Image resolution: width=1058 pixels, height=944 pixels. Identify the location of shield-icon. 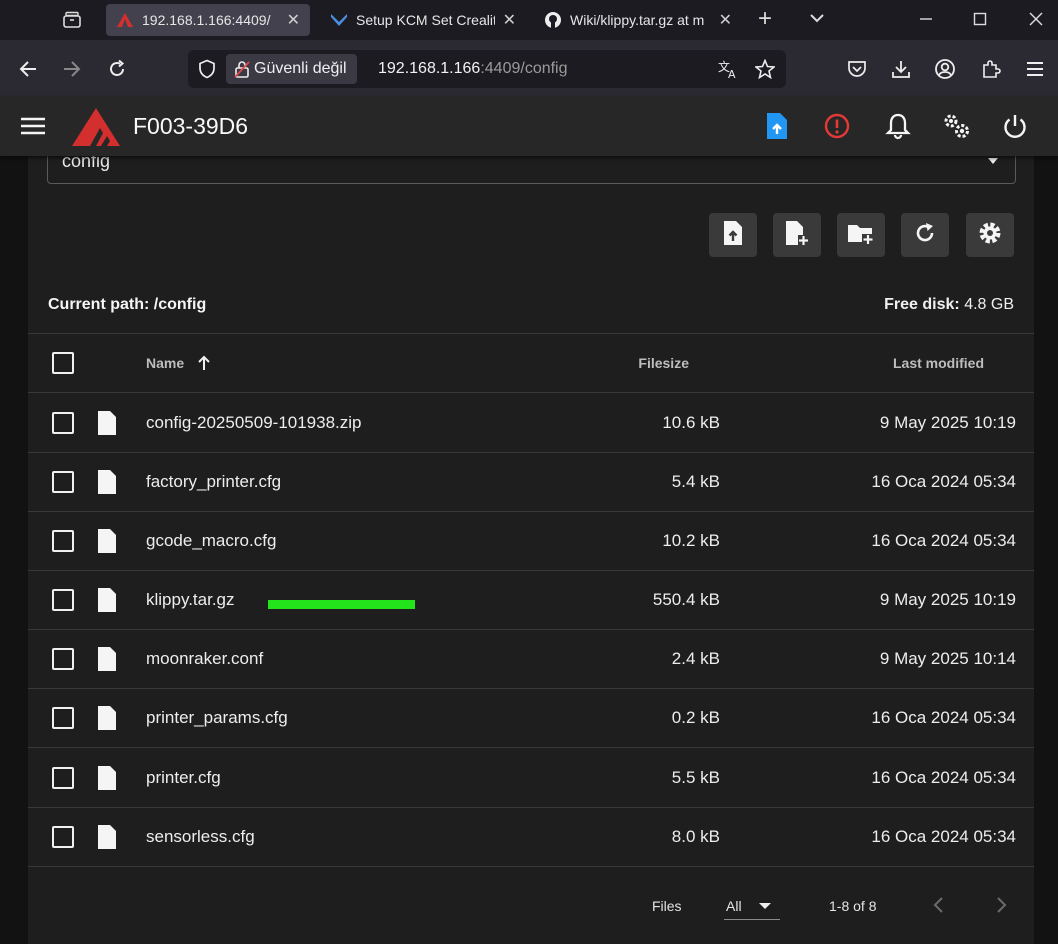
(207, 69).